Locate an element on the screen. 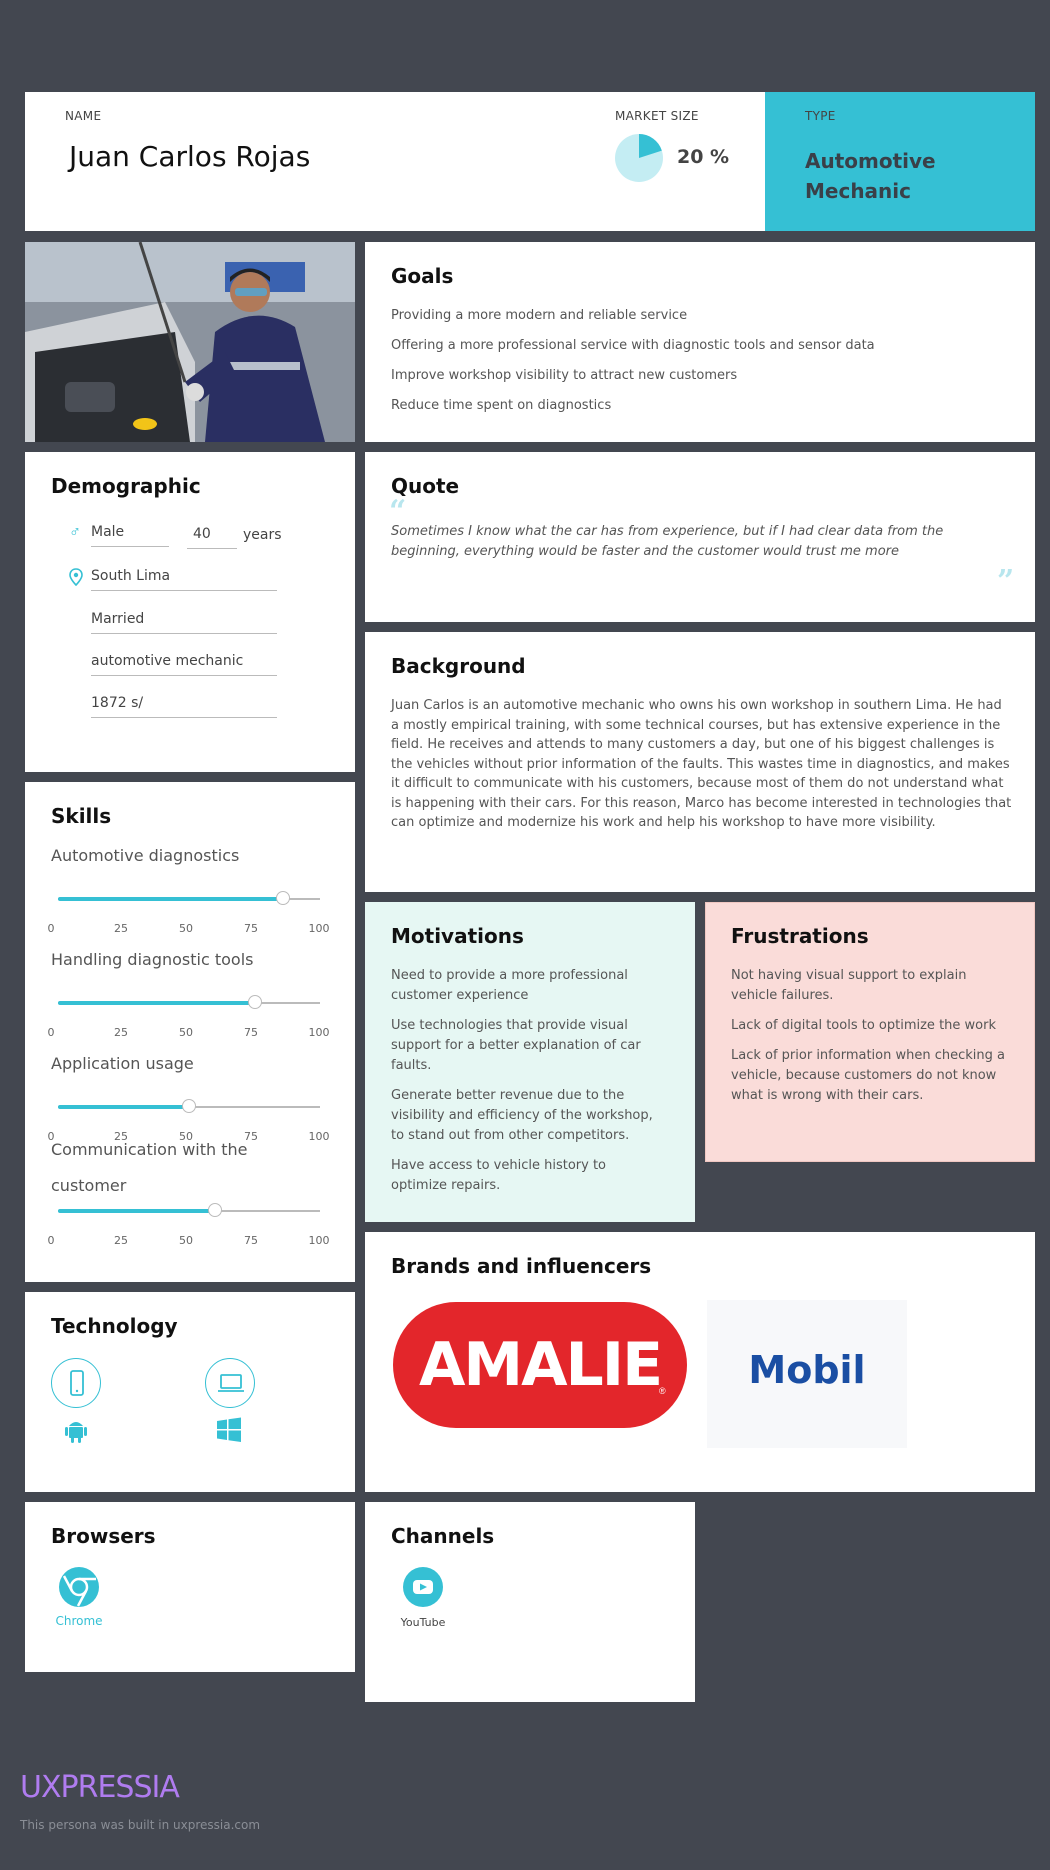  browsers-section: Browsers Chrome is located at coordinates (190, 1587).